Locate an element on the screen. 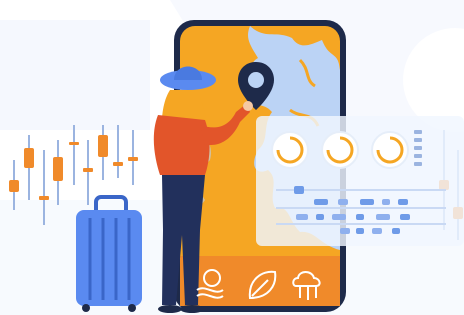 This screenshot has height=315, width=464. data-lines is located at coordinates (361, 210).